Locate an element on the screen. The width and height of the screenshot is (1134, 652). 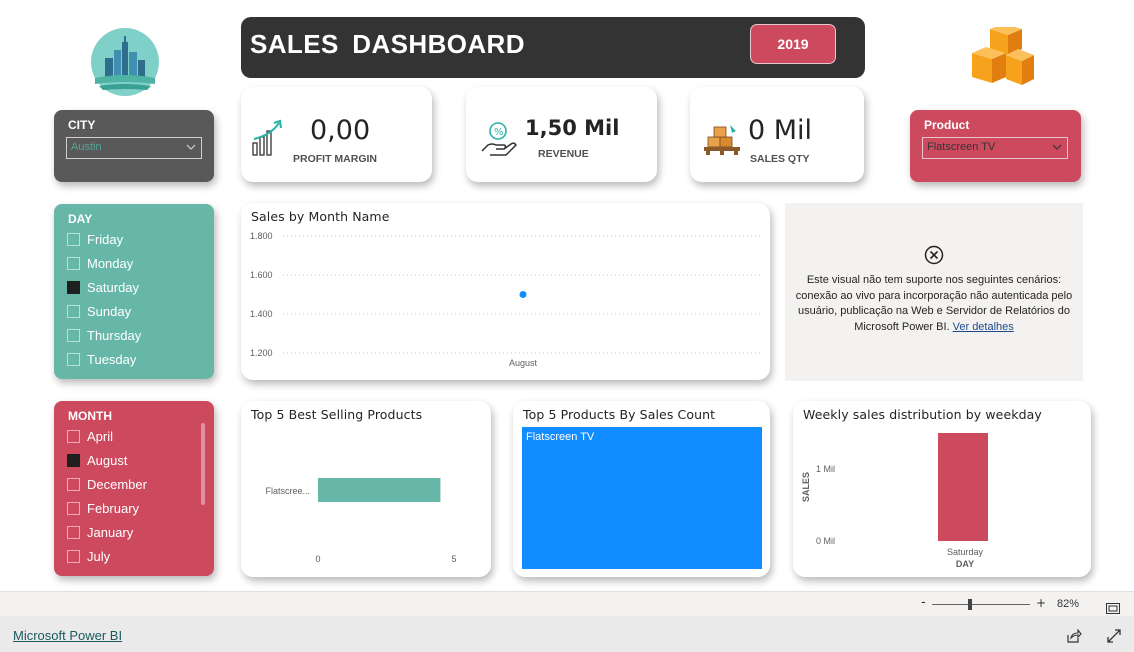
day-item: Tuesday is located at coordinates (104, 359).